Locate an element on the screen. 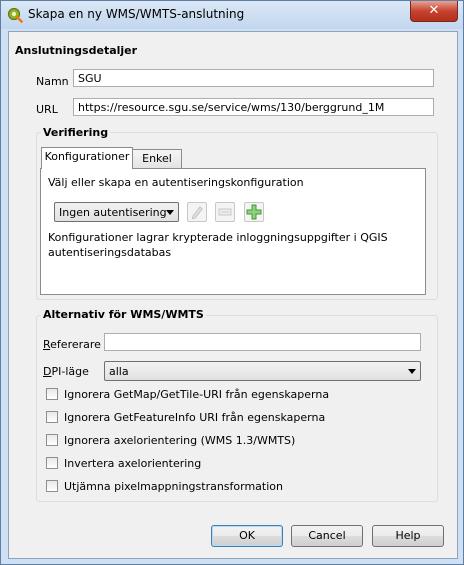 This screenshot has height=565, width=464. tab-configurations: Konfigurationer is located at coordinates (87, 158).